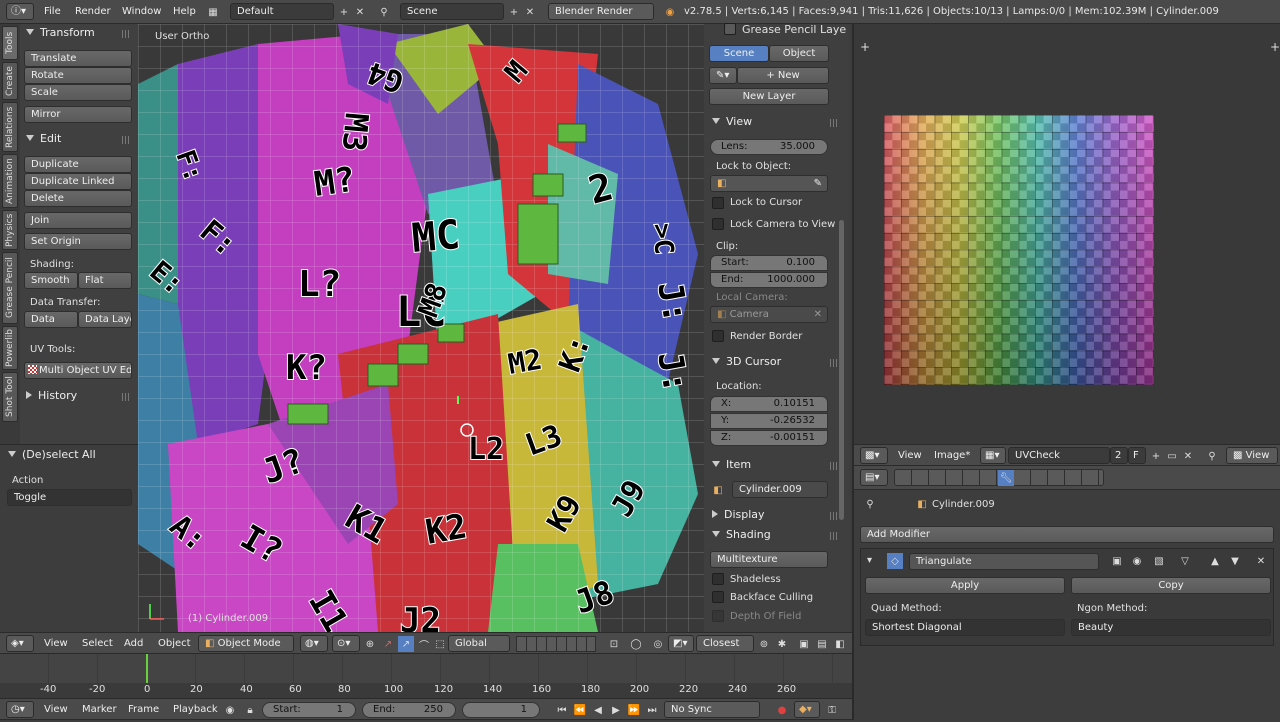 This screenshot has width=1280, height=722. Describe the element at coordinates (769, 314) in the screenshot. I see `local-camera-field: ◧ Camera ✕` at that location.